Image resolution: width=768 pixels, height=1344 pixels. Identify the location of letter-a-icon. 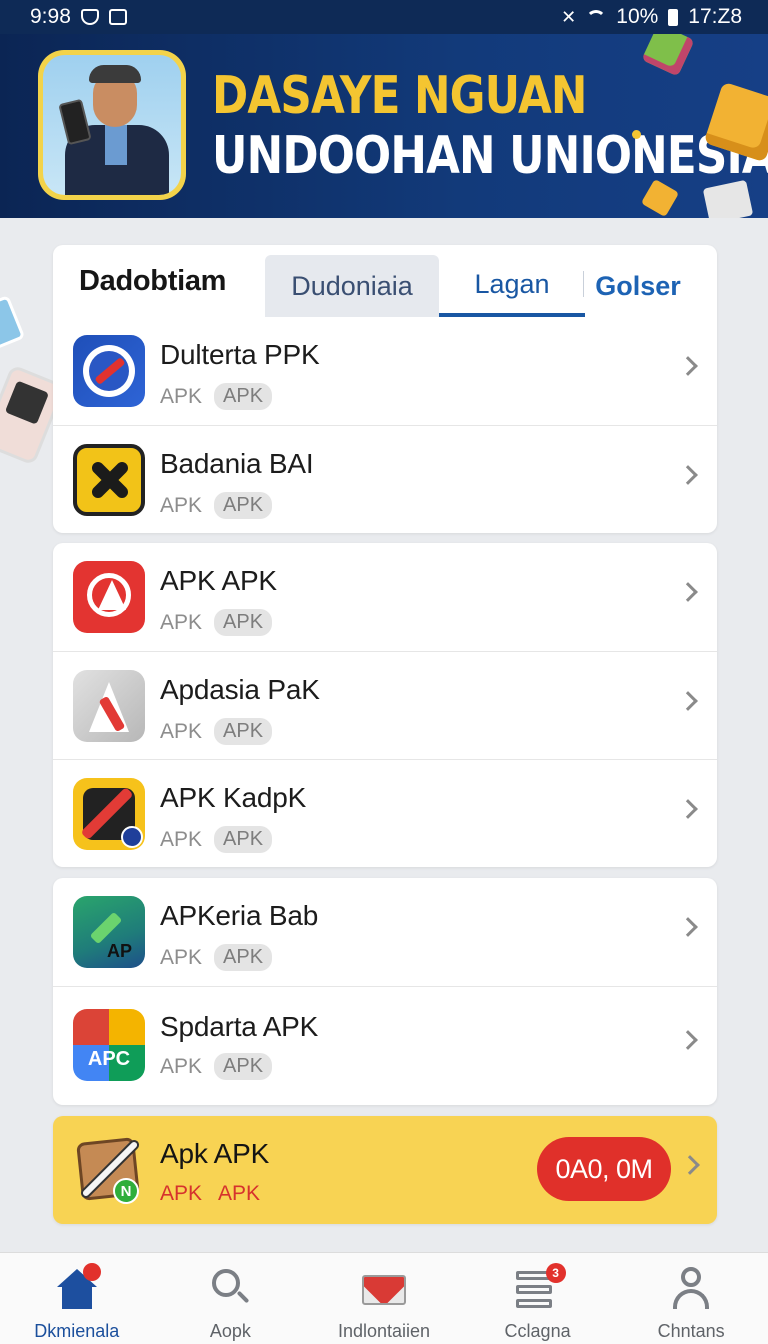
(109, 706).